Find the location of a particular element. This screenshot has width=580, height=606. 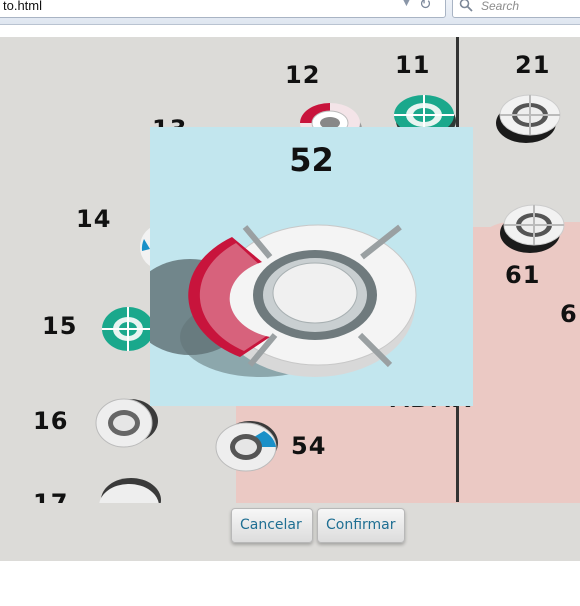

browser-toolbar: to.html ▼ ↻ Search is located at coordinates (290, 12).